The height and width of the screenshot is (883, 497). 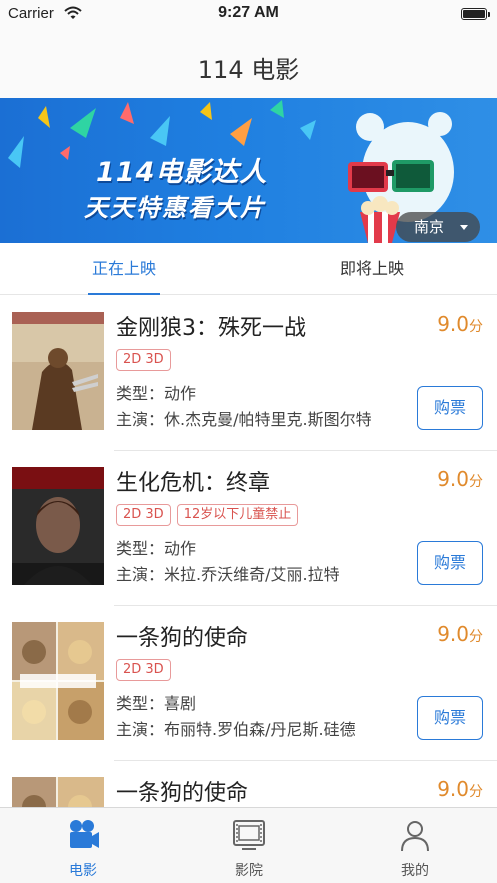 What do you see at coordinates (249, 871) in the screenshot?
I see `tab-label: 影院` at bounding box center [249, 871].